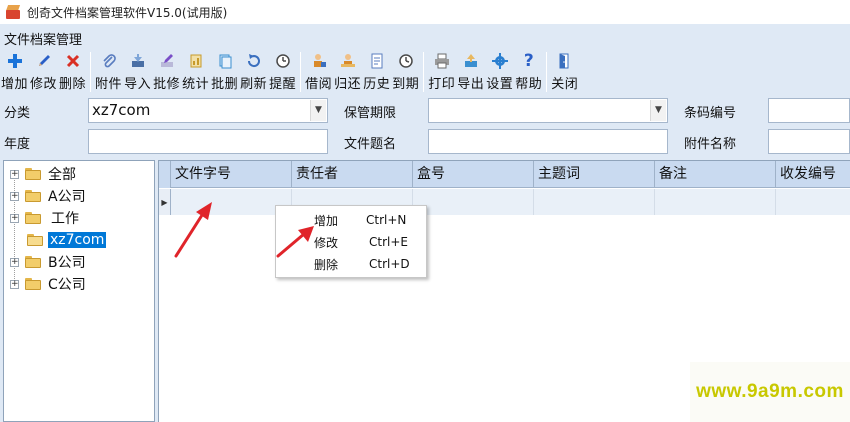 The height and width of the screenshot is (422, 850). Describe the element at coordinates (425, 127) in the screenshot. I see `filter-panel: 分类 xz7com ▼ 保管期限 ▼ 条码编号 年度 文件题名 附件名称` at that location.